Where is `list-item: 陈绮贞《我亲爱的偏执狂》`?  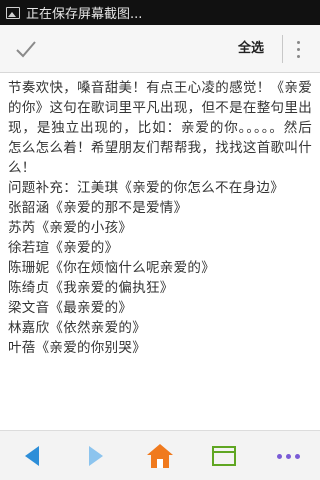 list-item: 陈绮贞《我亲爱的偏执狂》 is located at coordinates (91, 288).